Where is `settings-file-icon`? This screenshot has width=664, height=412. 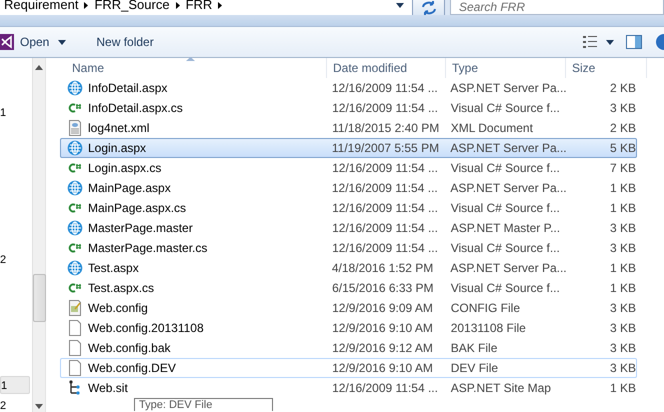
settings-file-icon is located at coordinates (75, 308).